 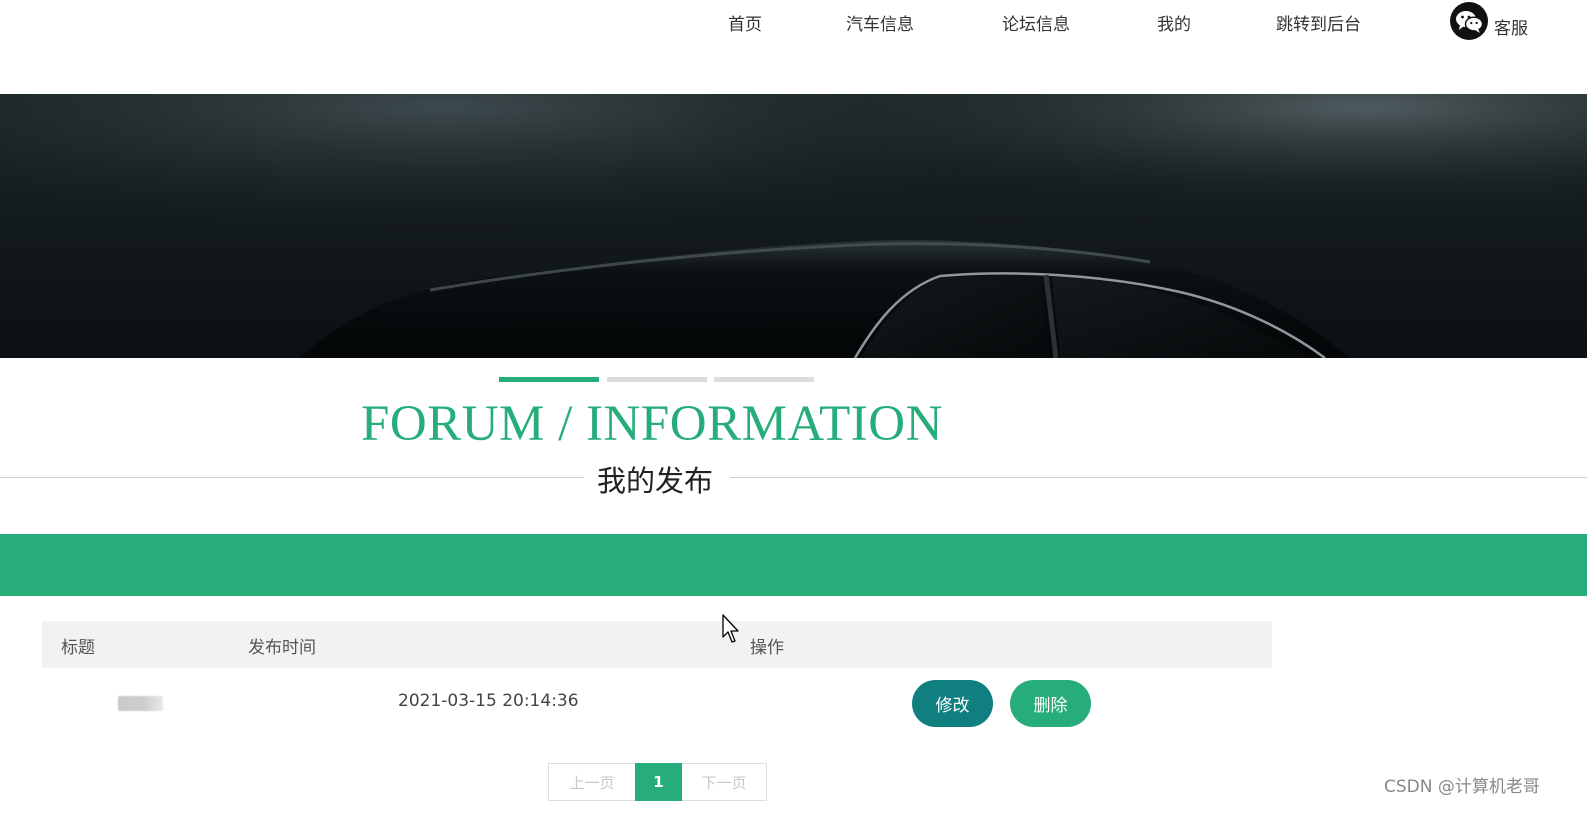 What do you see at coordinates (488, 701) in the screenshot?
I see `publish-time-cell: 2021-03-15 20:14:36` at bounding box center [488, 701].